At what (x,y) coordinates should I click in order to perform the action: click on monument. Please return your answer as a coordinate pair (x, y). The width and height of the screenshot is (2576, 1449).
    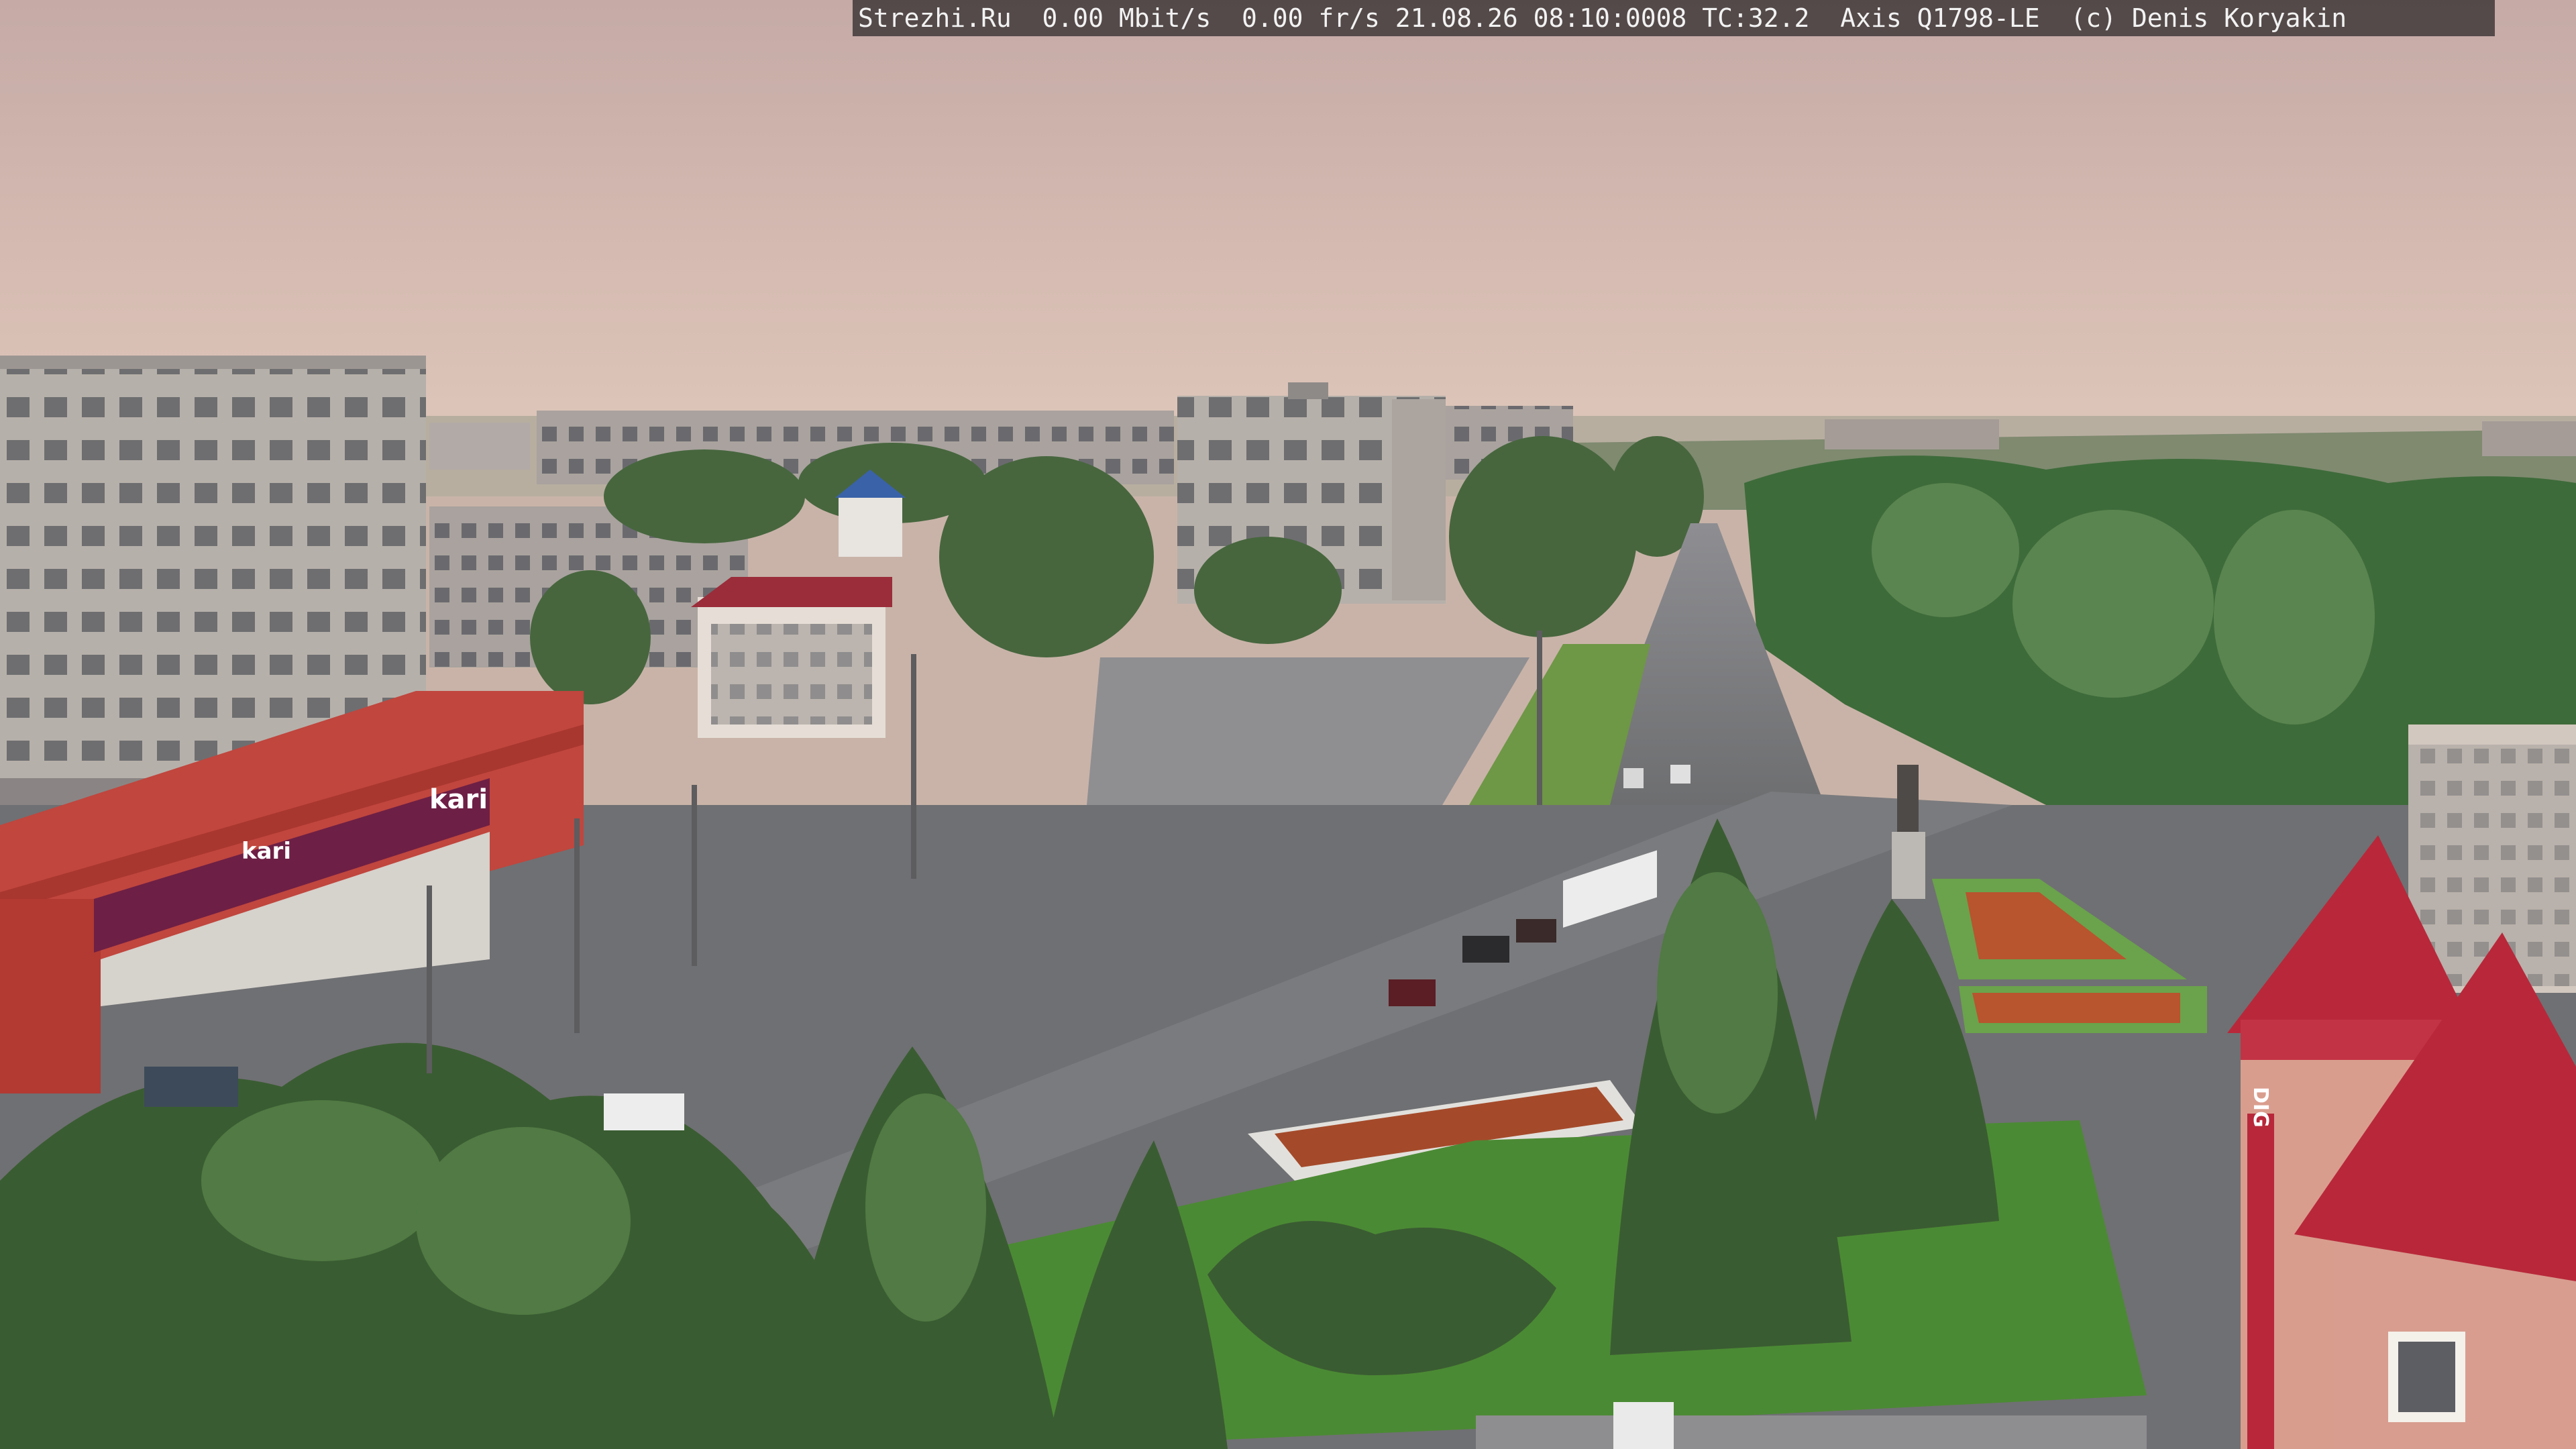
    Looking at the image, I should click on (1908, 832).